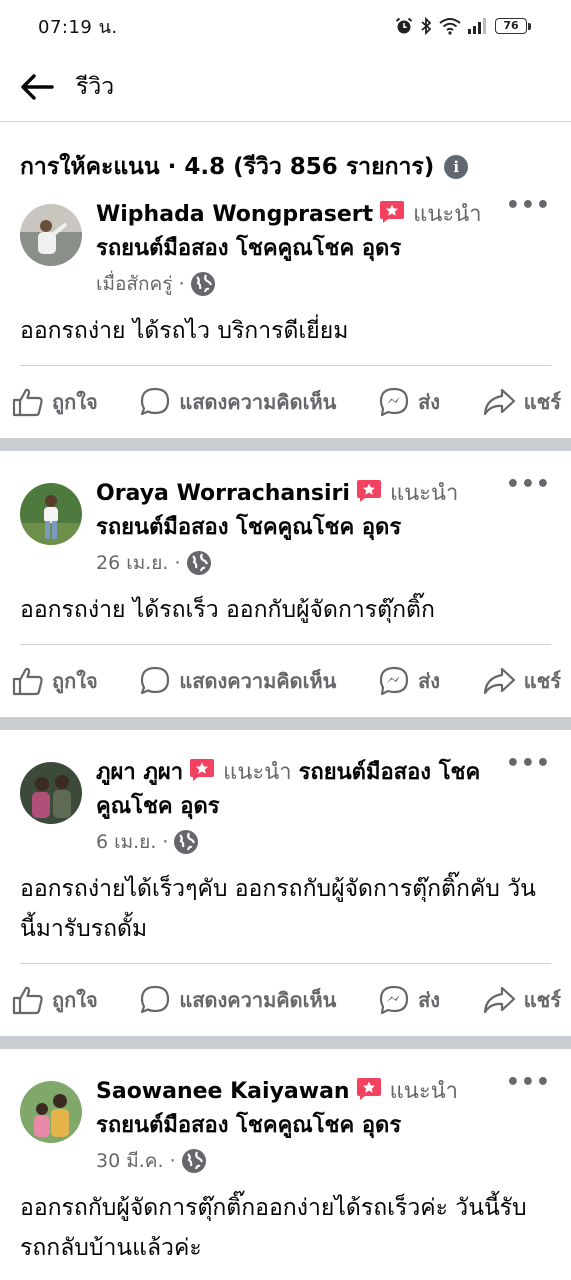 The height and width of the screenshot is (1280, 571). Describe the element at coordinates (513, 26) in the screenshot. I see `battery-icon: 76` at that location.